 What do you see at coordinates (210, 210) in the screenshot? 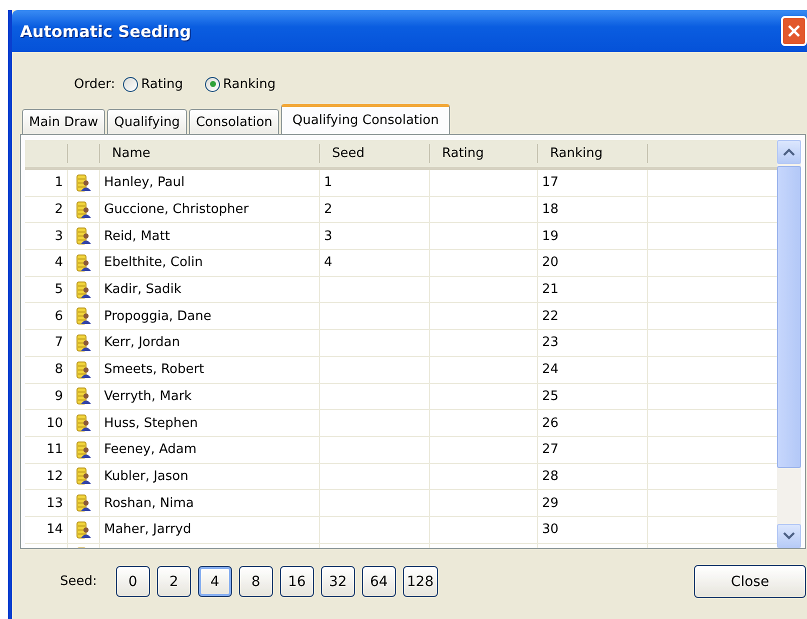
I see `table-cell: Guccione, Christopher` at bounding box center [210, 210].